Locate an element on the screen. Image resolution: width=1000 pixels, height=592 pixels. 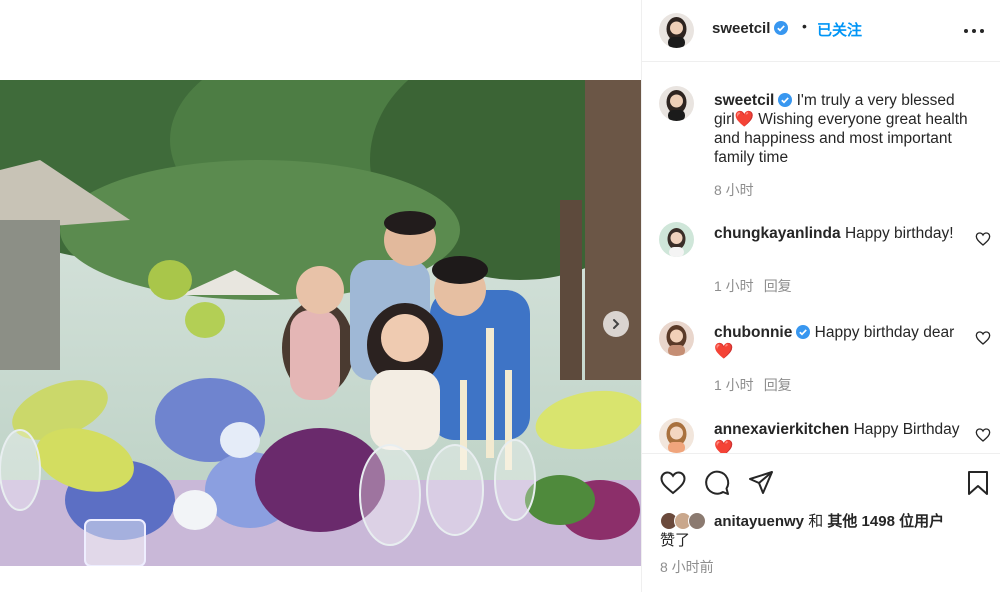
post-header: sweetcil • 已关注 is located at coordinates (821, 31).